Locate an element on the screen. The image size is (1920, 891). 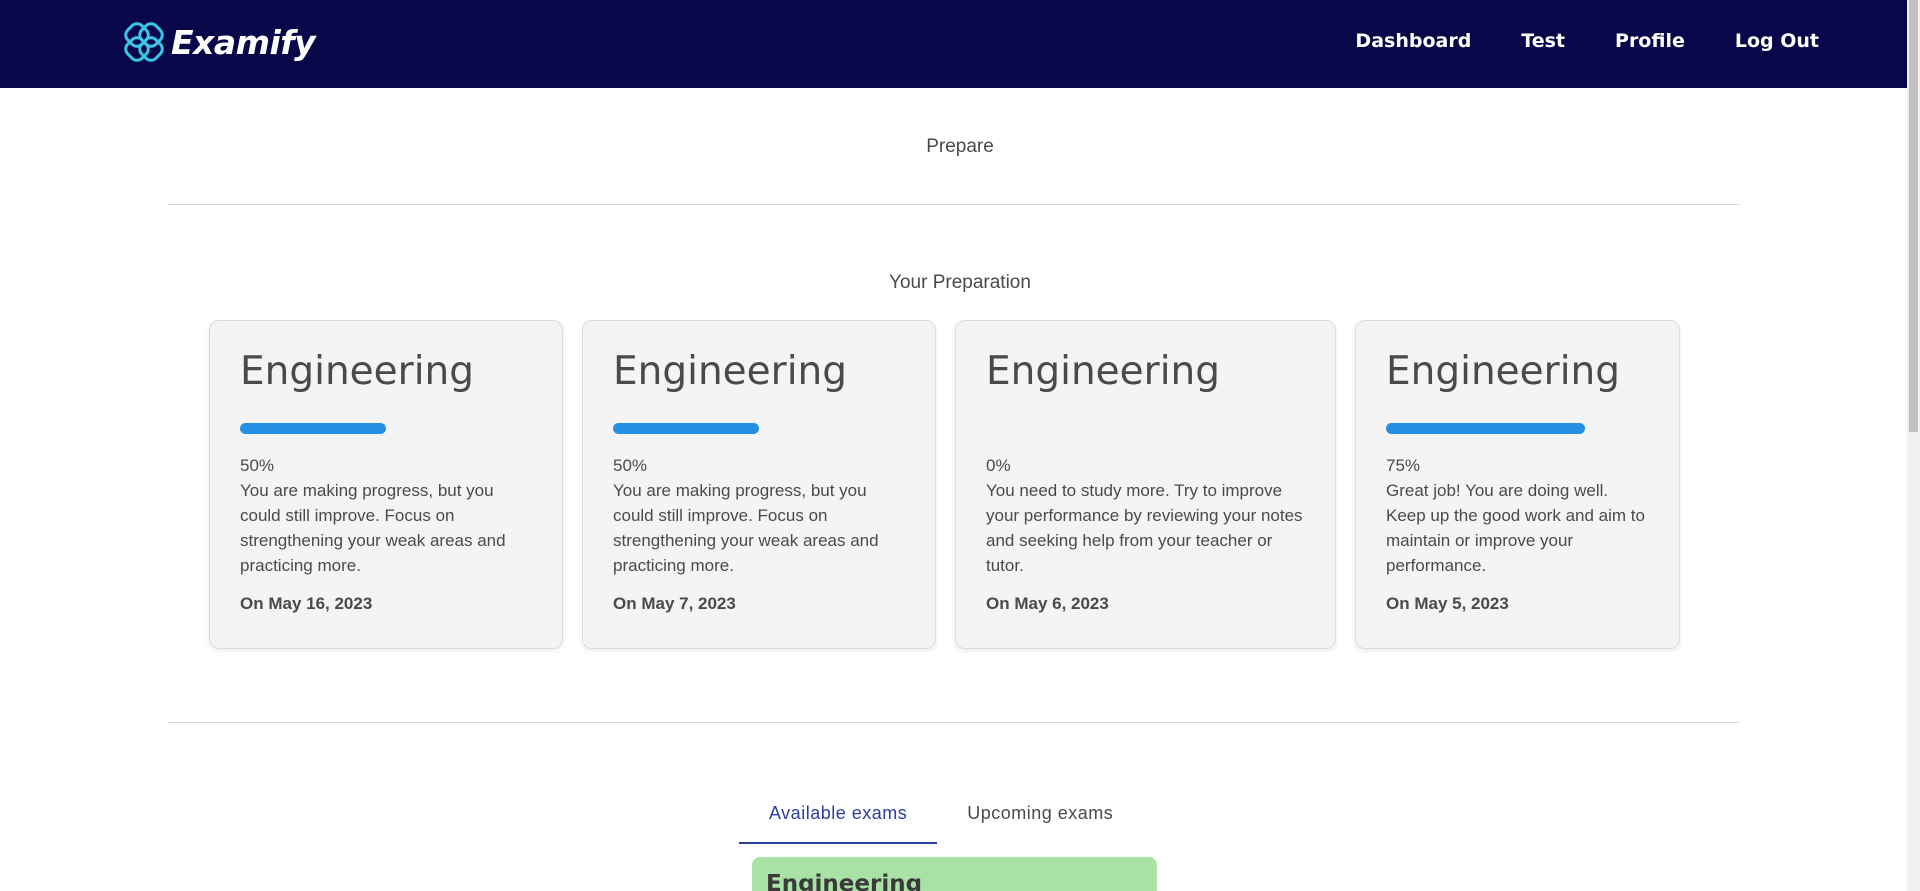
card-date: On May 5, 2023 is located at coordinates (1447, 603).